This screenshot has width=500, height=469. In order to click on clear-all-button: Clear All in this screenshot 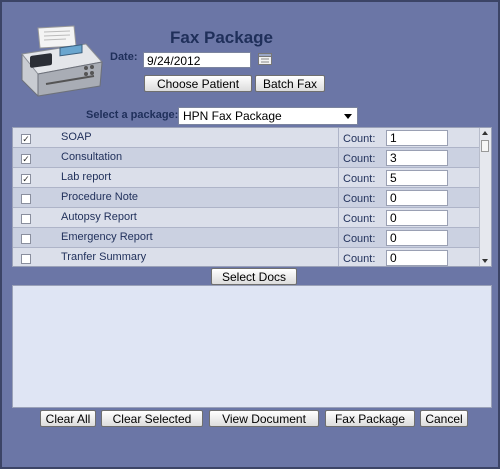, I will do `click(68, 418)`.